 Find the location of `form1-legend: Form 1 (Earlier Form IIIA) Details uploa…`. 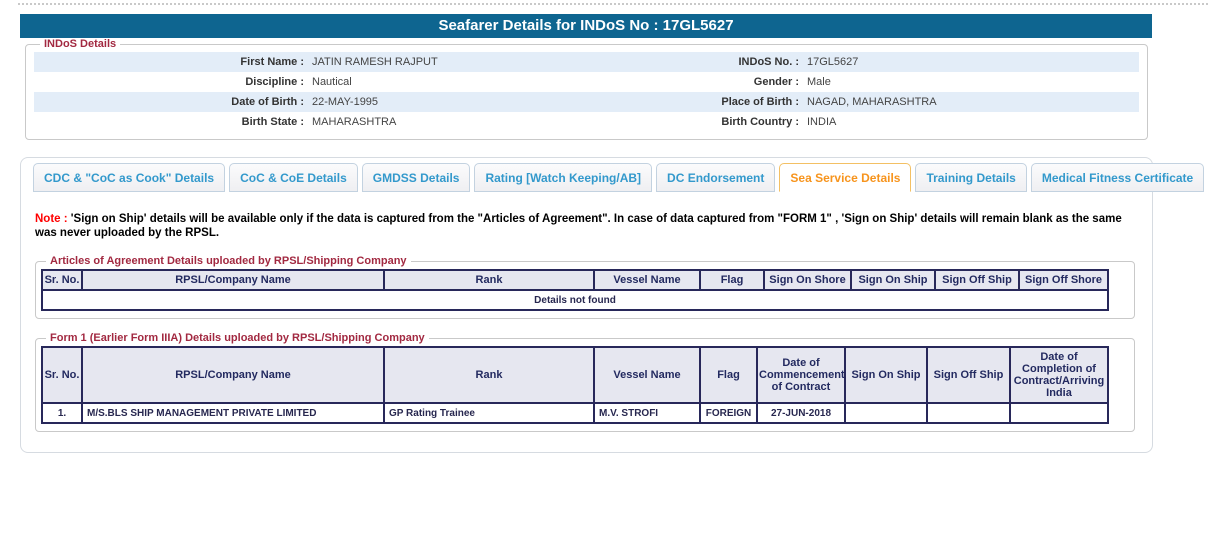

form1-legend: Form 1 (Earlier Form IIIA) Details uploa… is located at coordinates (237, 338).